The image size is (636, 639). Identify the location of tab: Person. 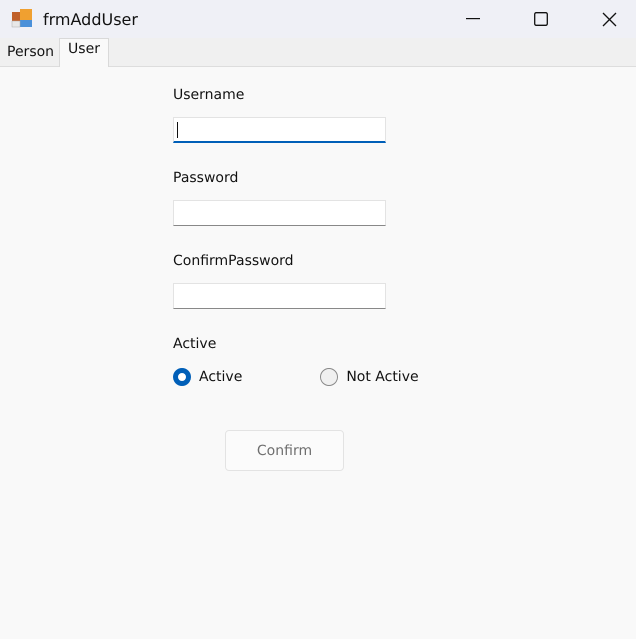
(31, 53).